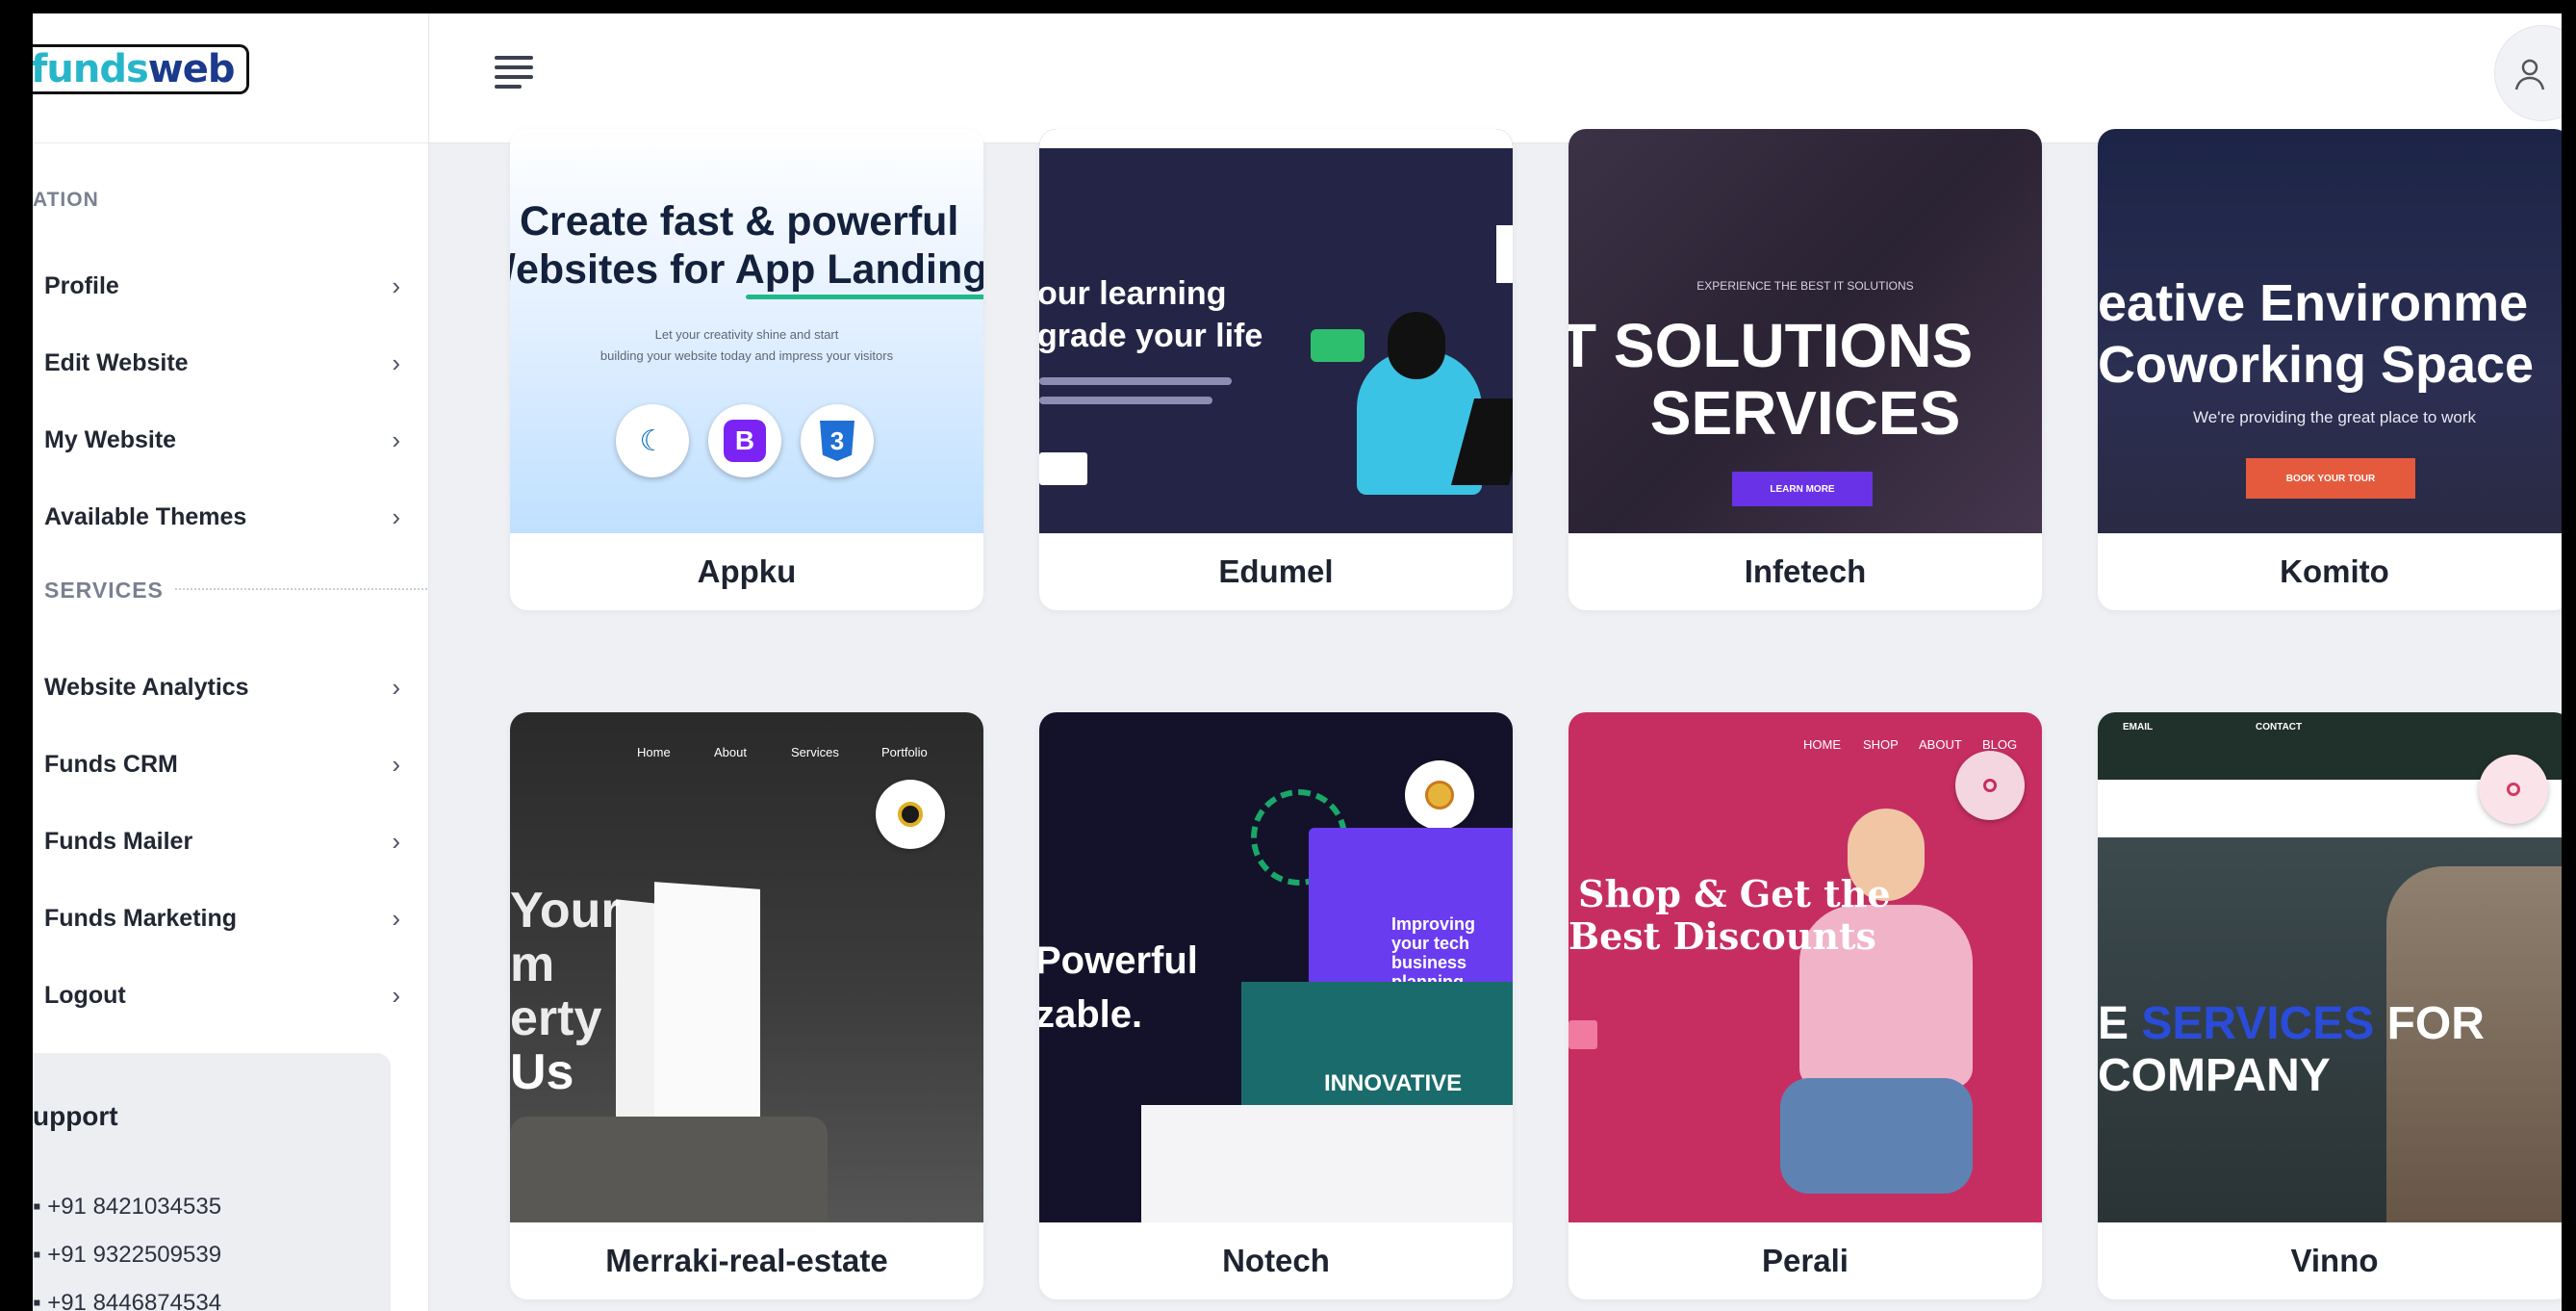  I want to click on sidebar-item-profile: Profile ›, so click(222, 286).